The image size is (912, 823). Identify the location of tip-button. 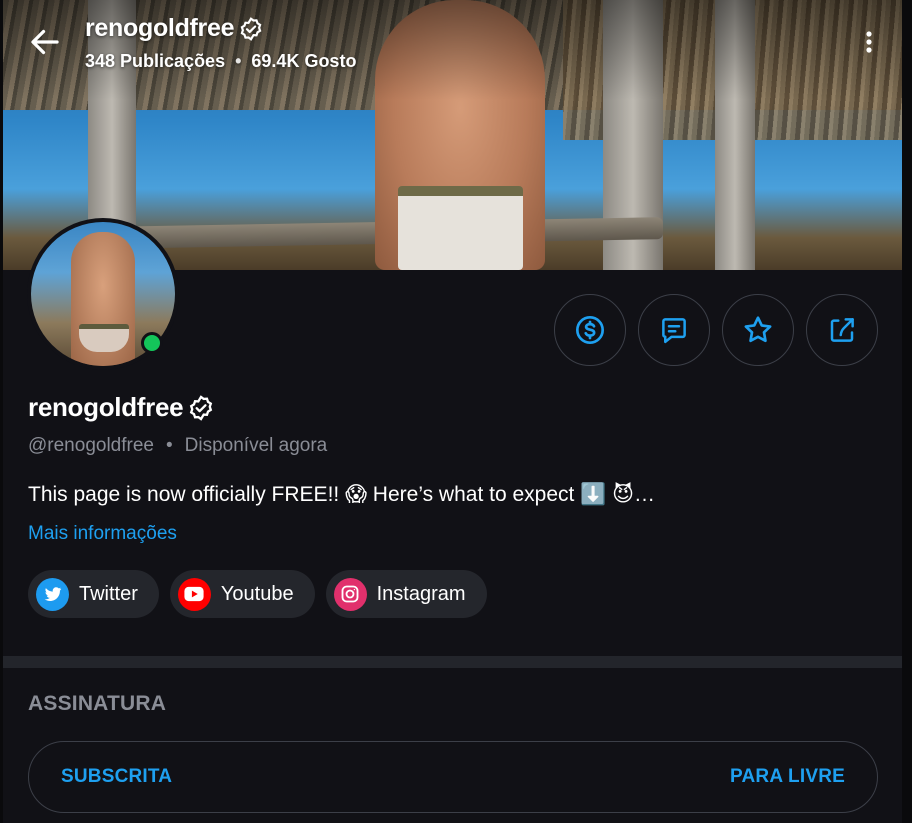
(590, 330).